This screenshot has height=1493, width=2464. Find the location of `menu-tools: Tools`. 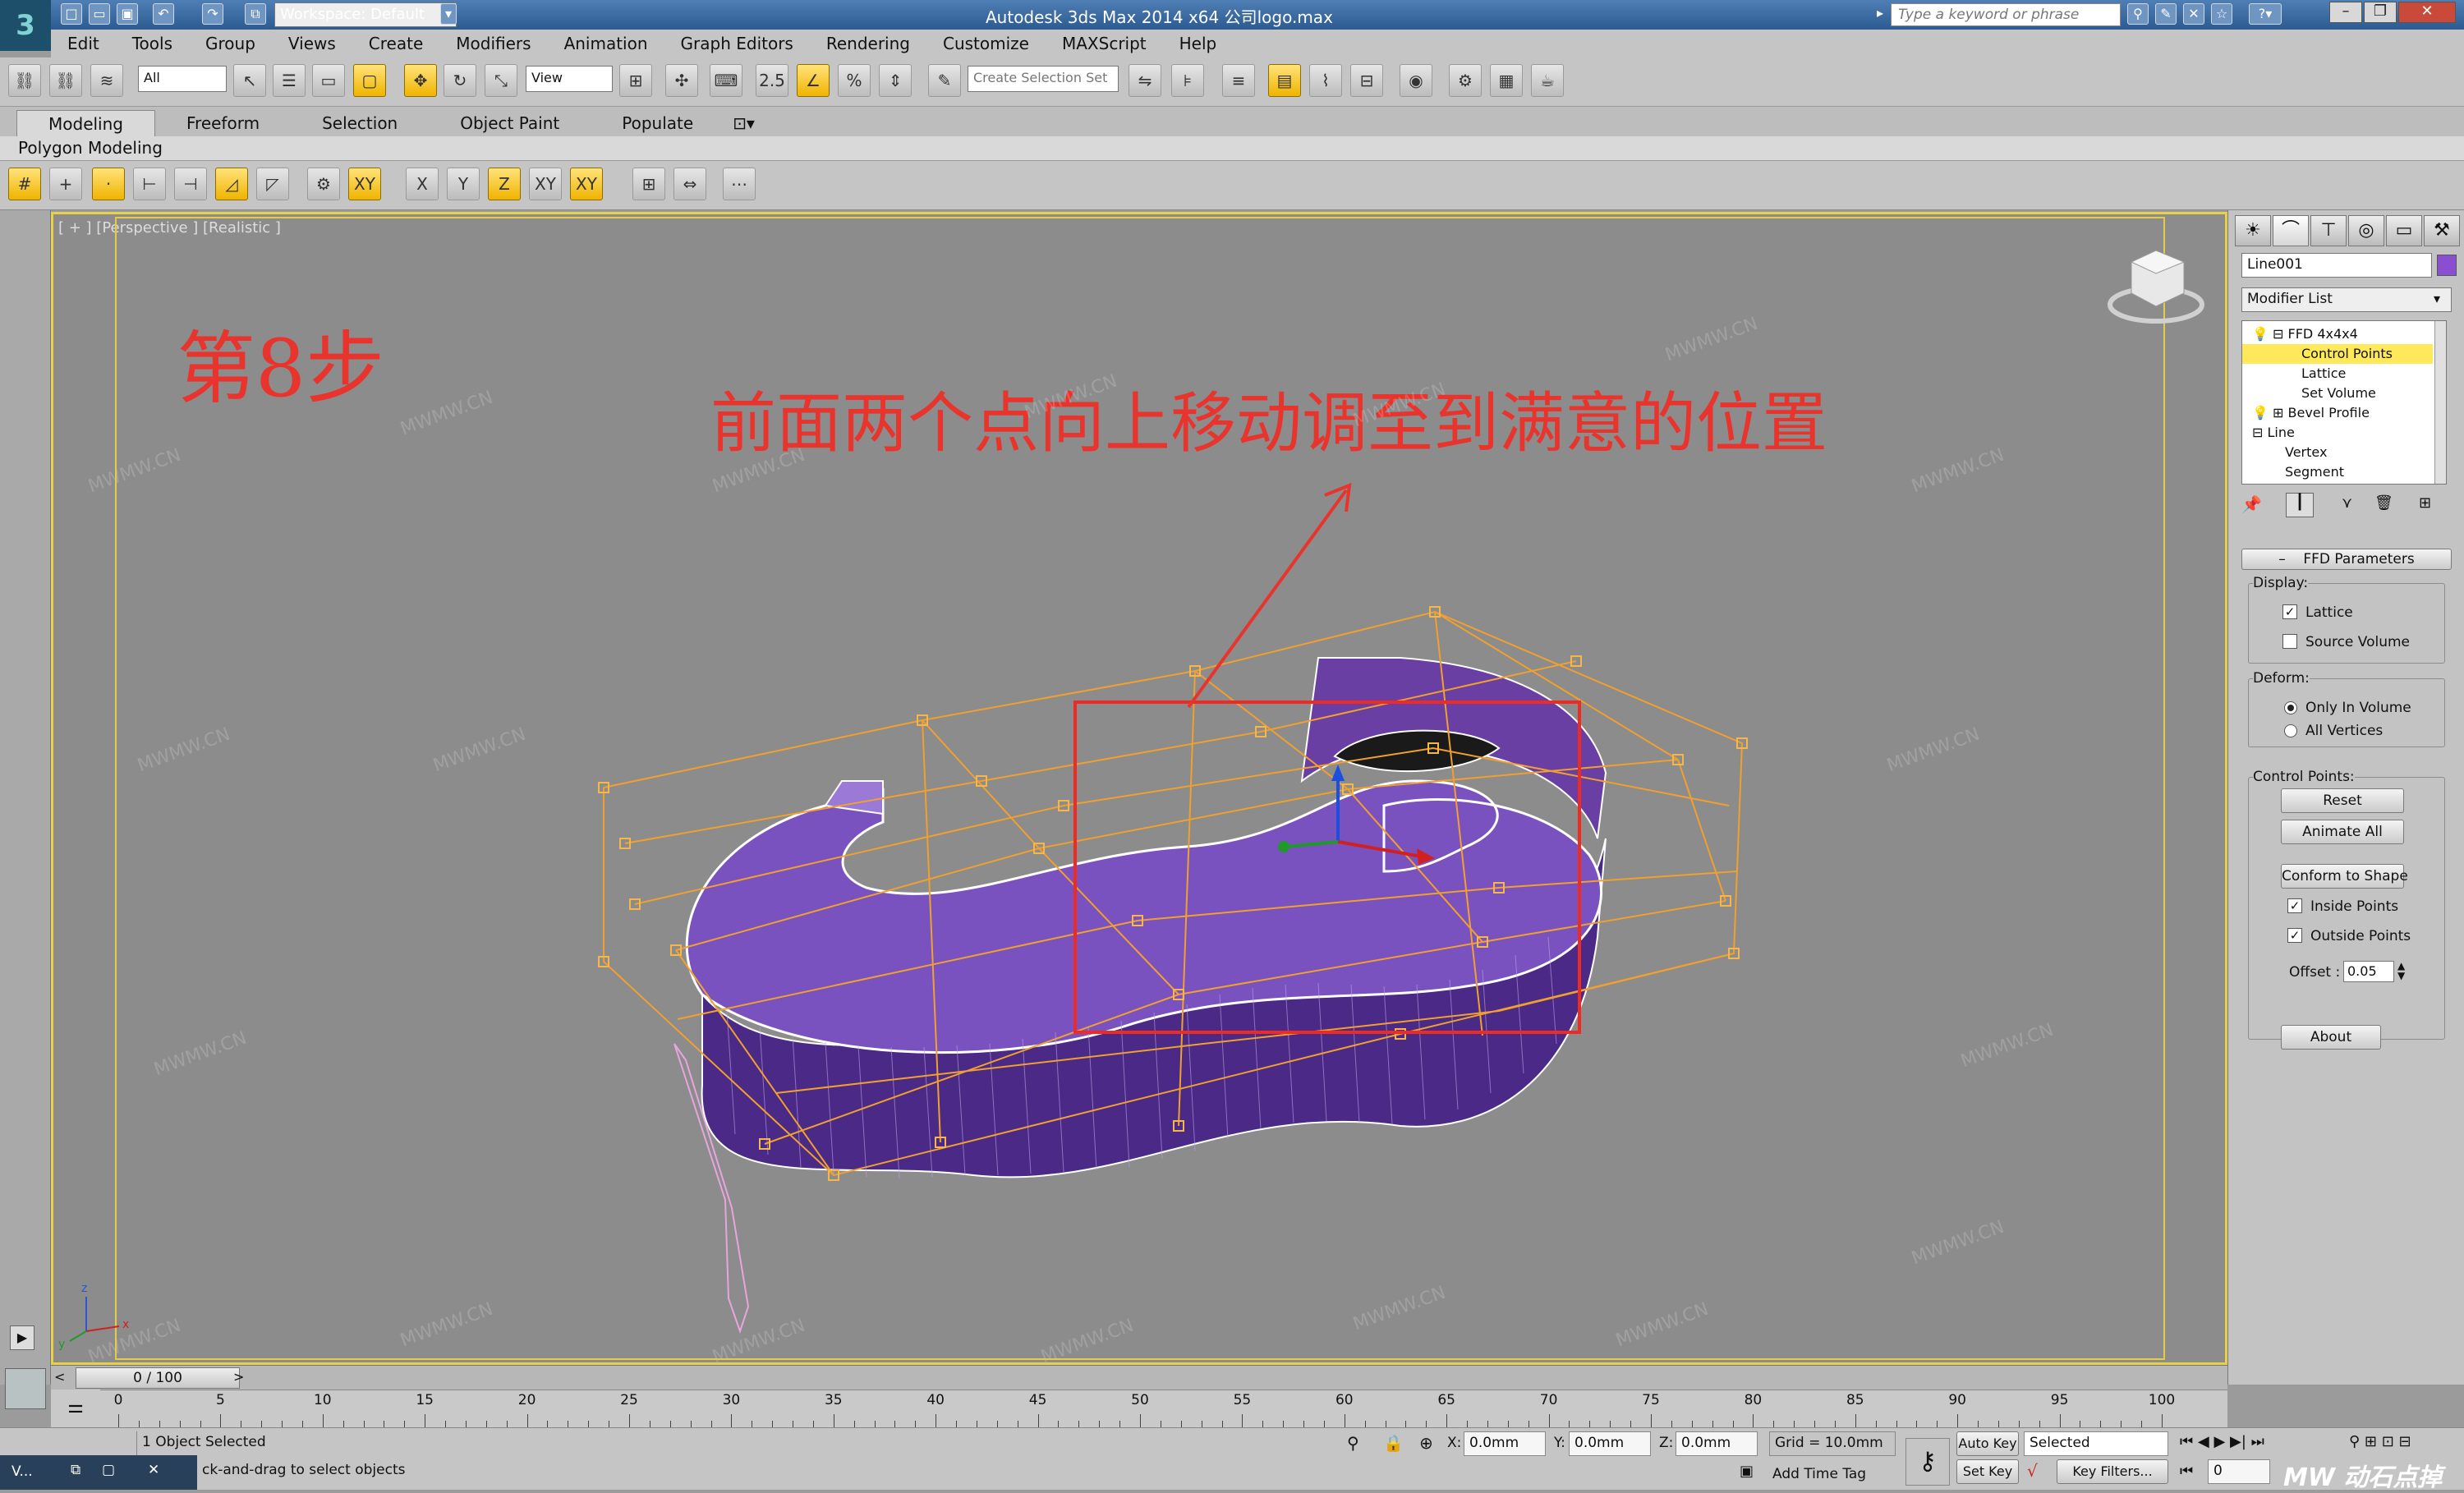

menu-tools: Tools is located at coordinates (152, 43).